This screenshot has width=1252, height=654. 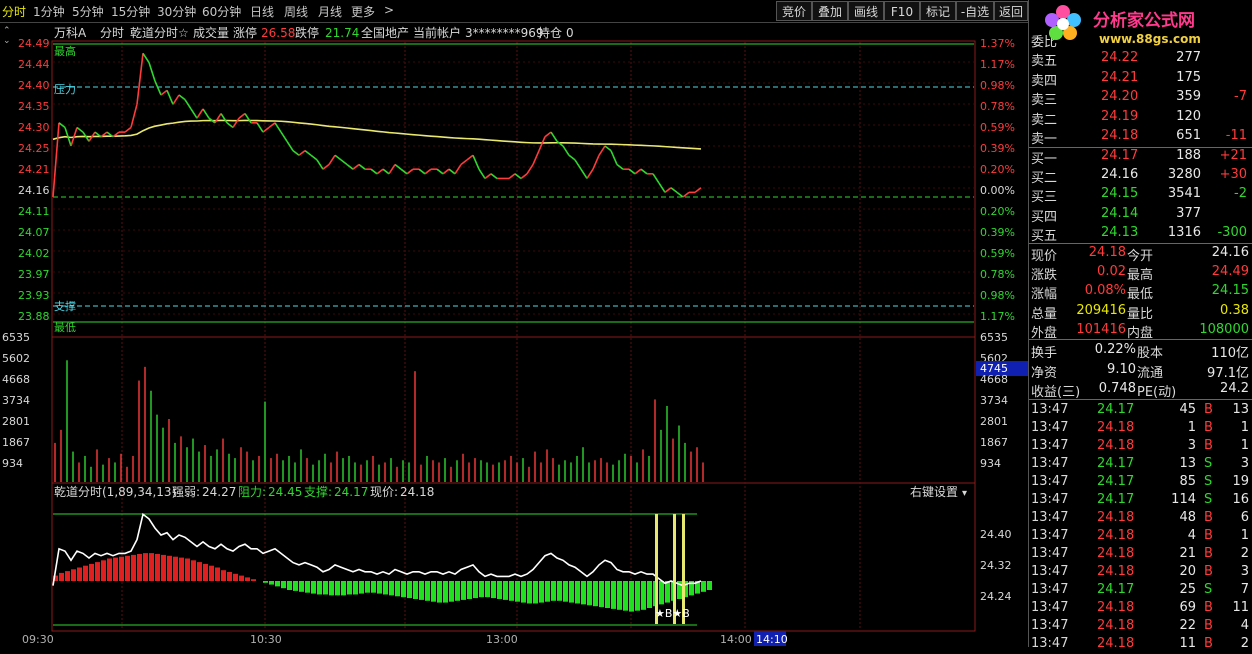 What do you see at coordinates (1233, 175) in the screenshot?
I see `bid-change: +30` at bounding box center [1233, 175].